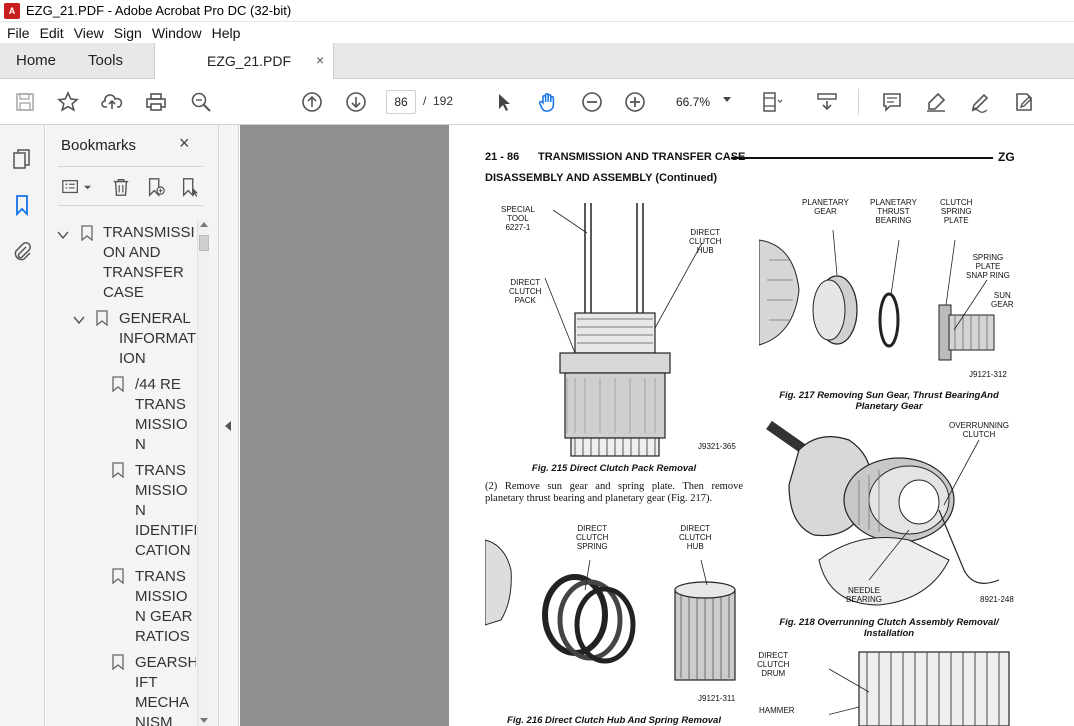 This screenshot has height=726, width=1074. I want to click on tab-document: EZG_21.PDF ×, so click(244, 61).